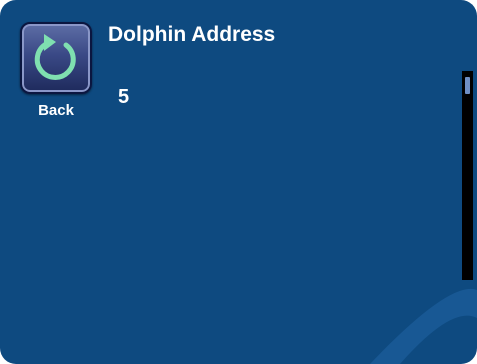 Image resolution: width=477 pixels, height=364 pixels. Describe the element at coordinates (467, 85) in the screenshot. I see `scrollbar-thumb` at that location.